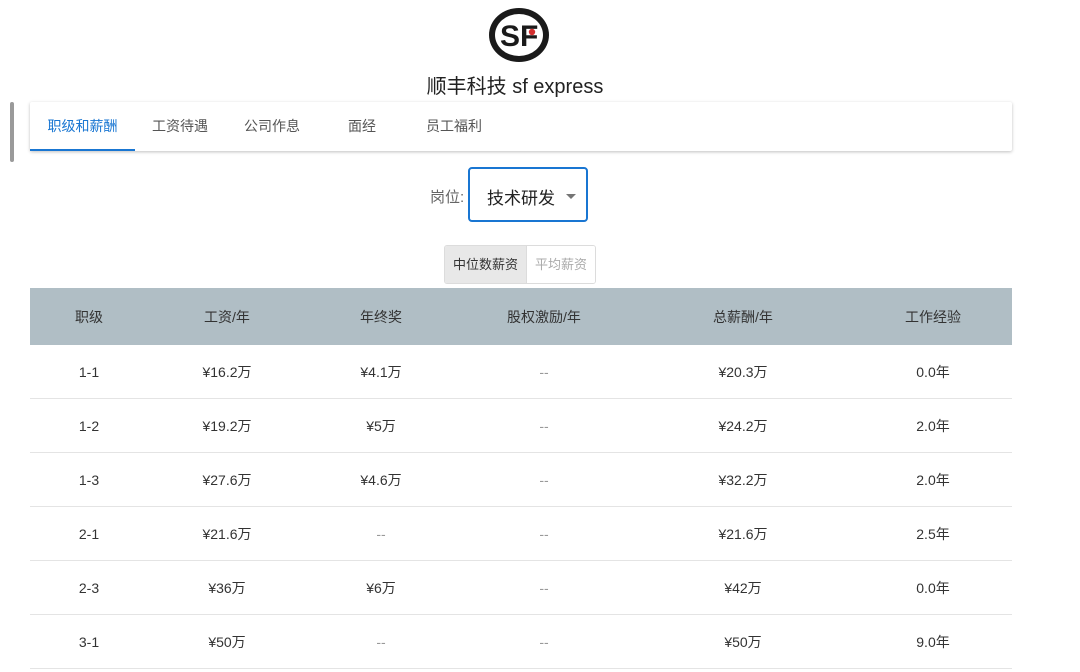 The height and width of the screenshot is (672, 1080). Describe the element at coordinates (272, 126) in the screenshot. I see `tab-schedule: 公司作息` at that location.